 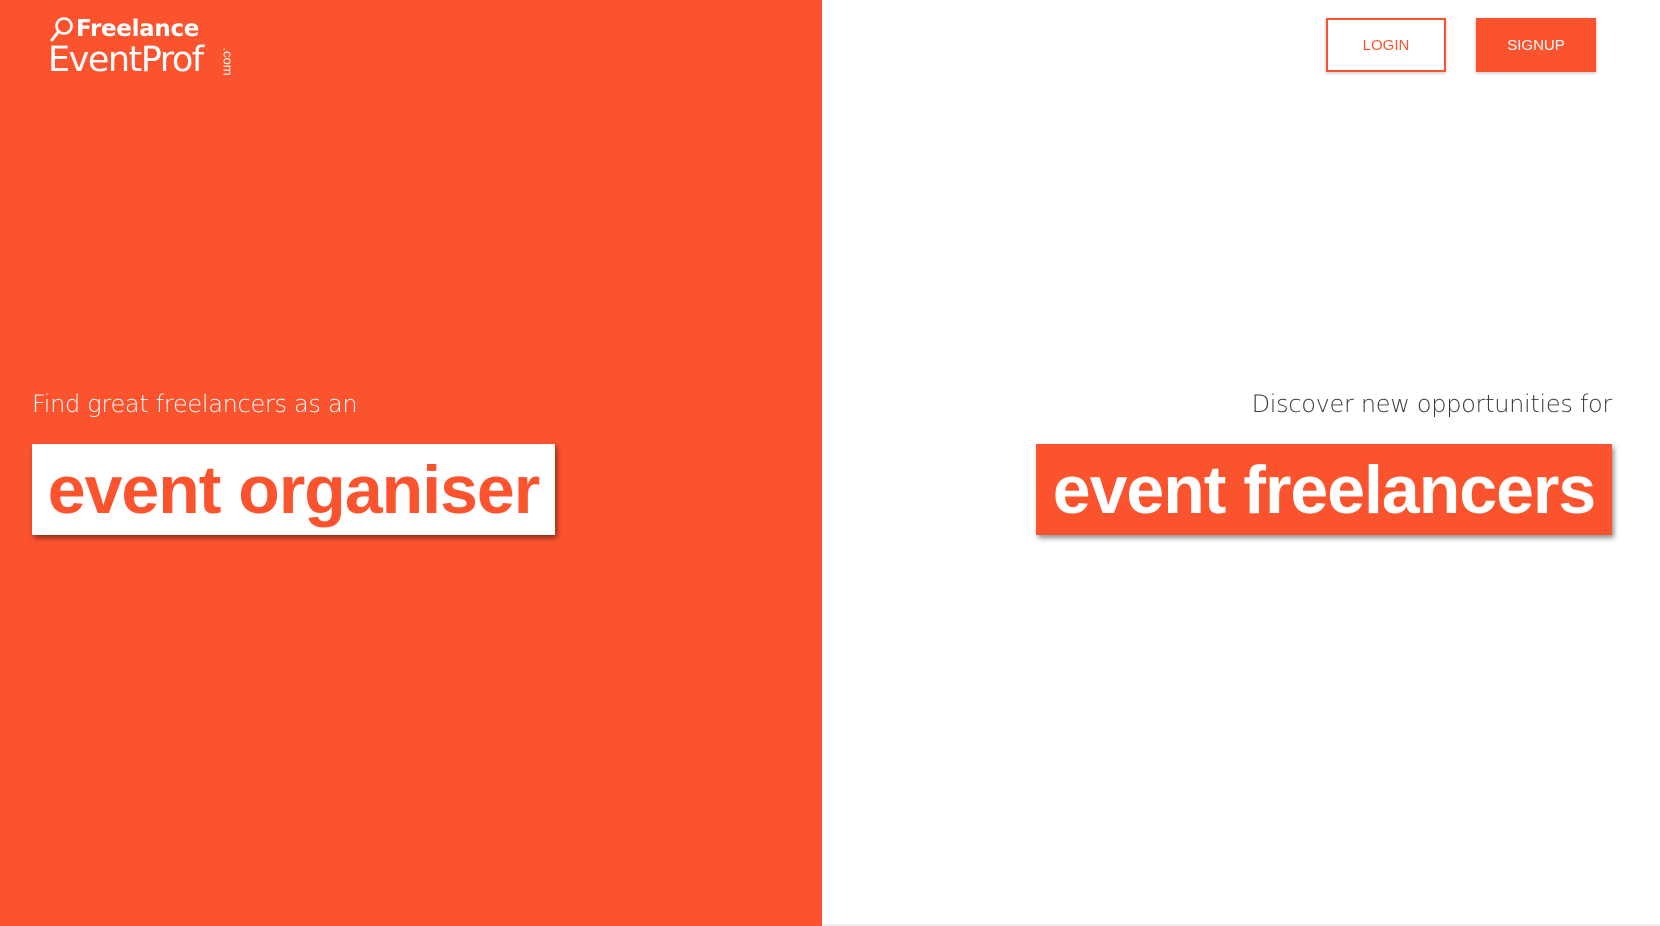 I want to click on signup-button: SIGNUP, so click(x=1536, y=45).